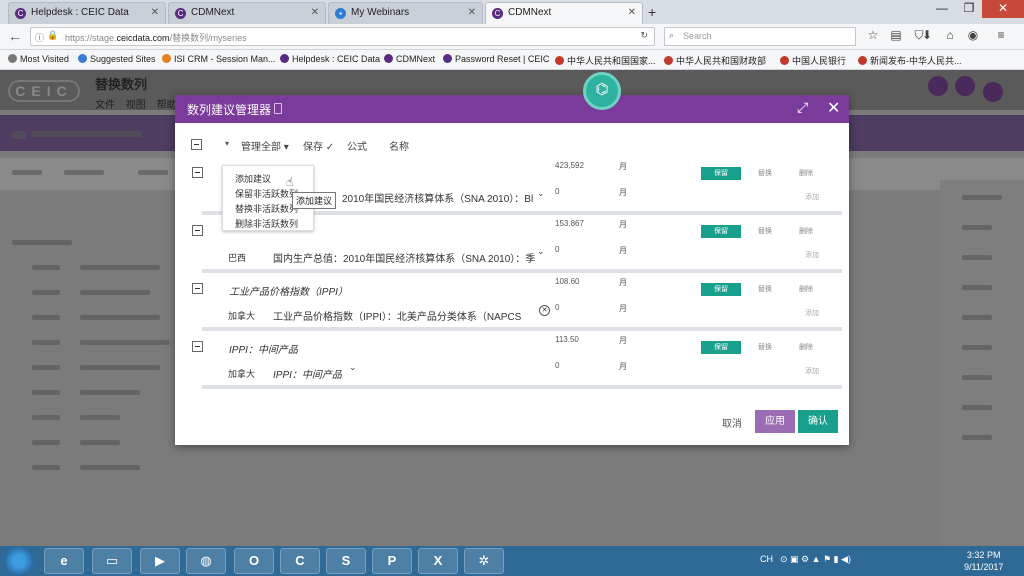 The width and height of the screenshot is (1024, 576). What do you see at coordinates (247, 13) in the screenshot?
I see `tab-cdmnext-1: C CDMNext ✕` at bounding box center [247, 13].